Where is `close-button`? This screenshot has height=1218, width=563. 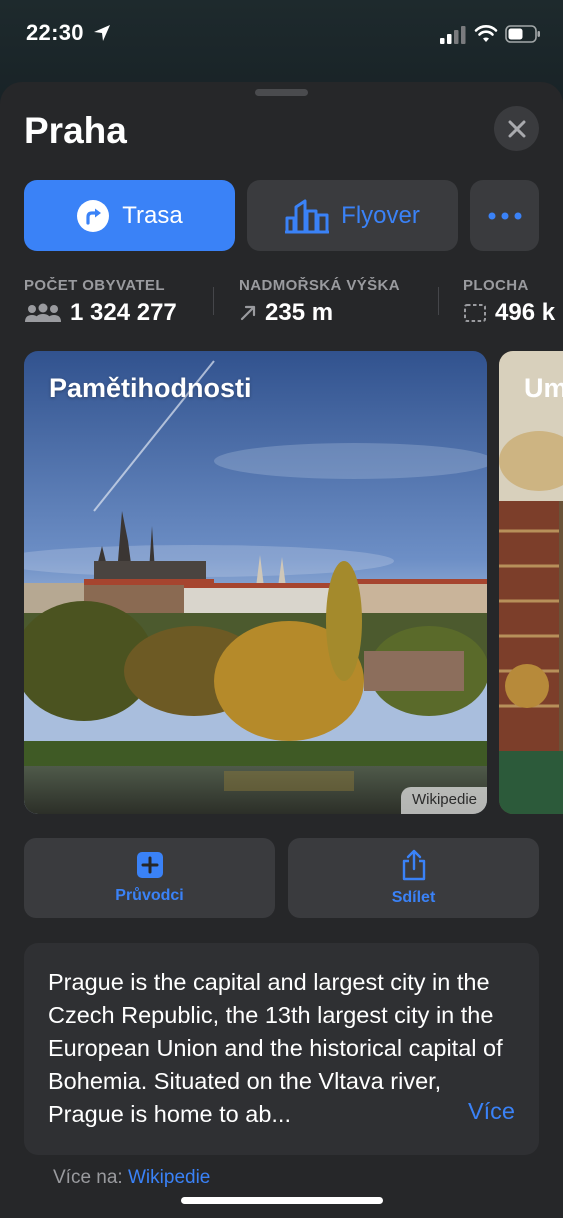 close-button is located at coordinates (516, 128).